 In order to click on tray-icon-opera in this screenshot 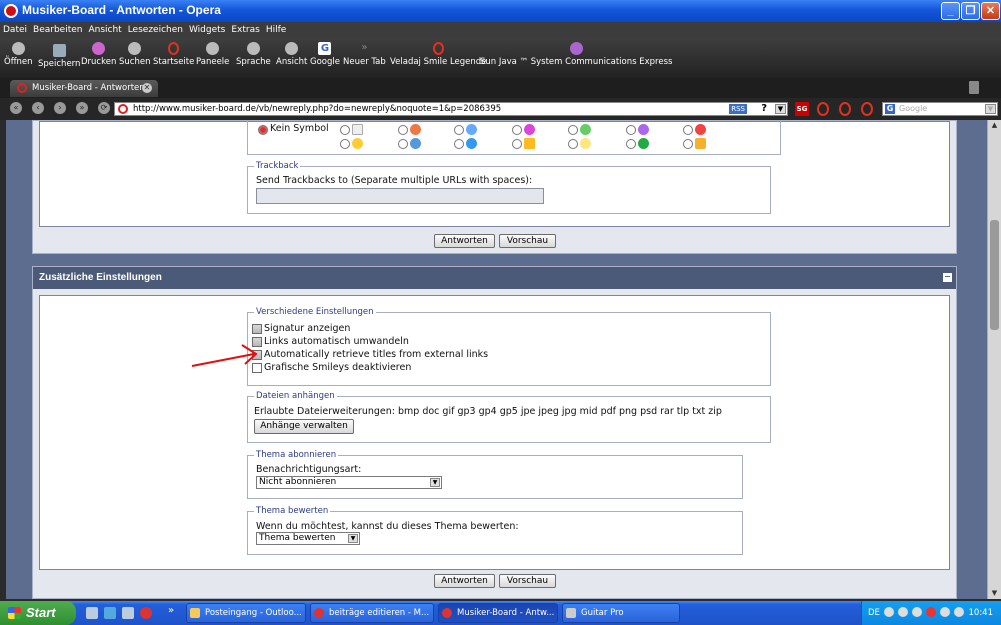, I will do `click(931, 612)`.